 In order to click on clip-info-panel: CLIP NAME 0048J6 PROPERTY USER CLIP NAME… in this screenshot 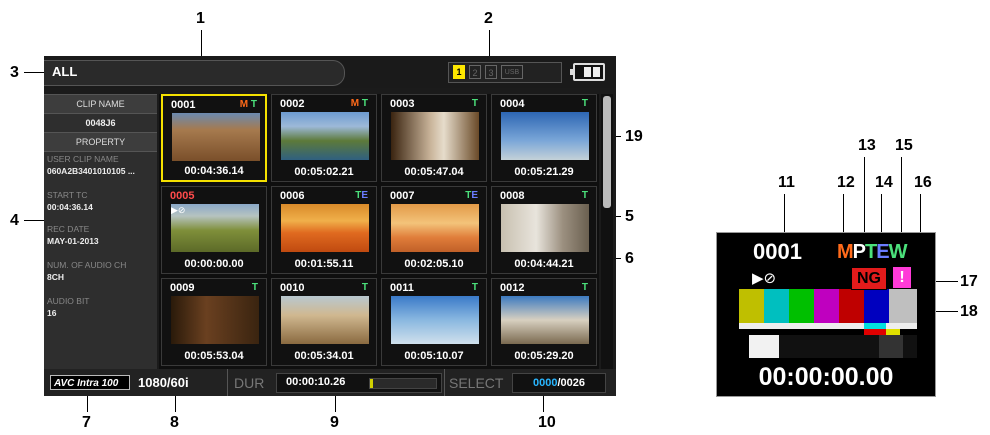, I will do `click(100, 231)`.